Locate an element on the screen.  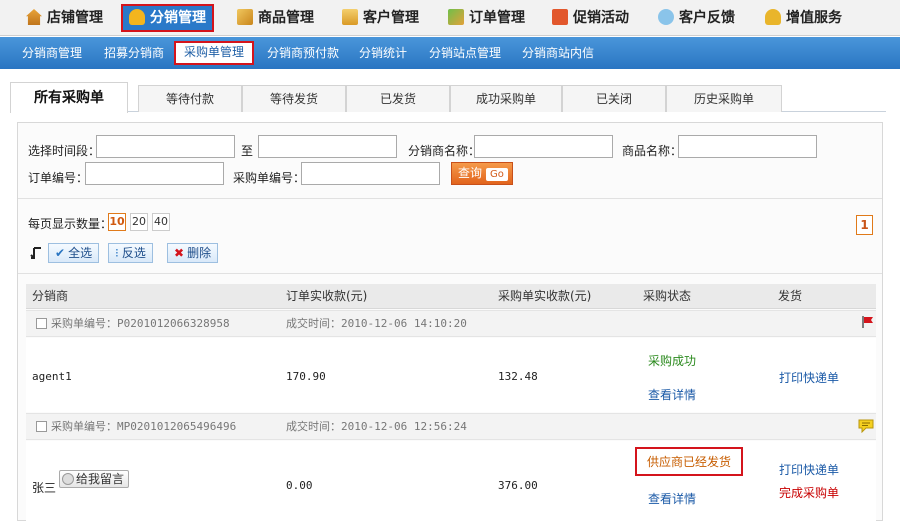
subnav-messages: 分销商站内信 is located at coordinates (558, 53).